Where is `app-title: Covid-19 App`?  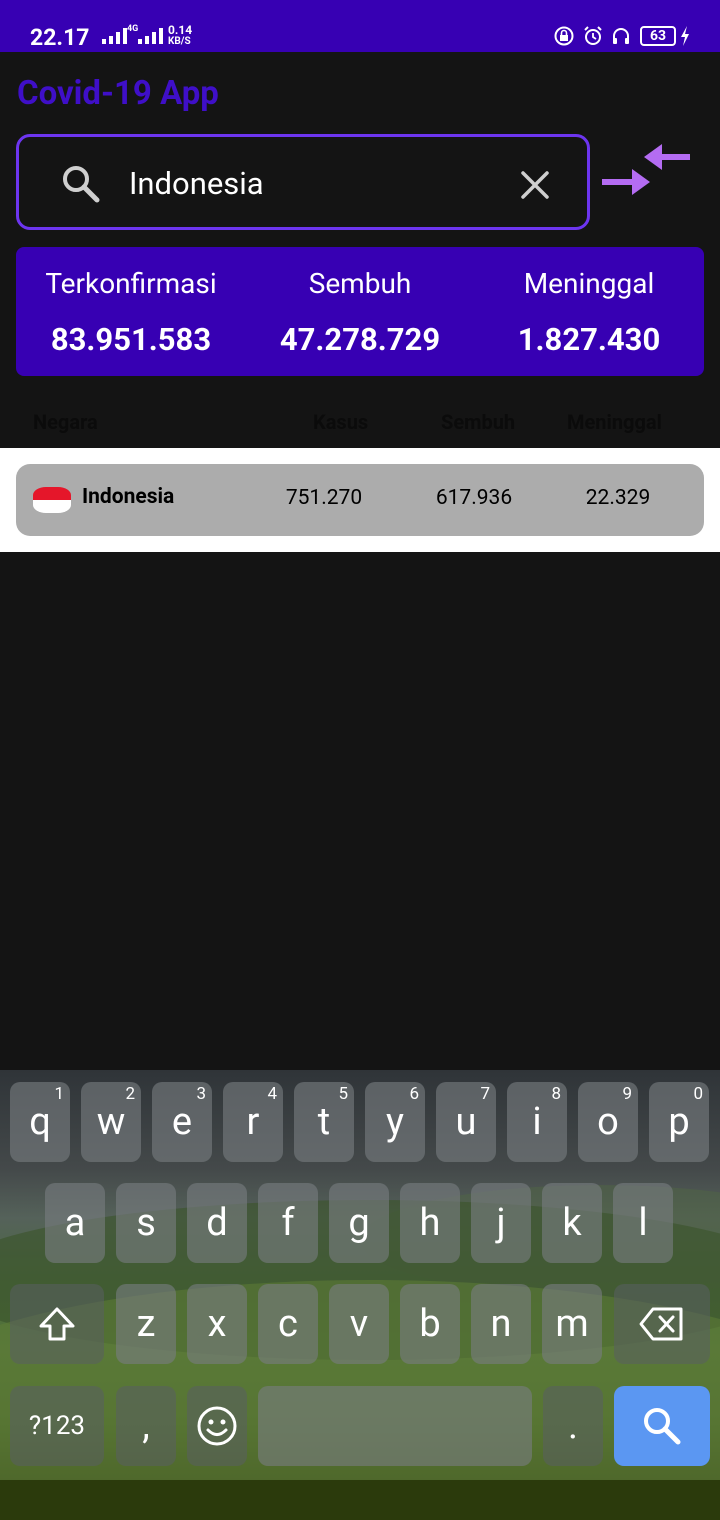 app-title: Covid-19 App is located at coordinates (118, 93).